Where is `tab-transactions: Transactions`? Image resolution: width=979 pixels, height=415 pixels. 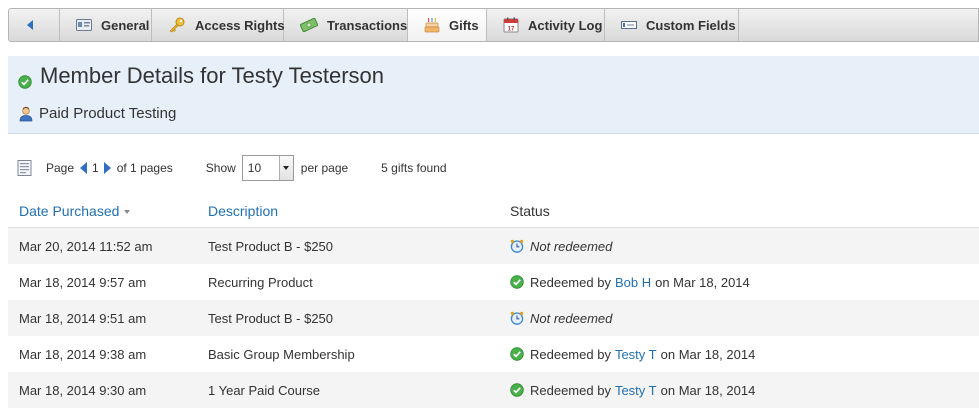 tab-transactions: Transactions is located at coordinates (346, 25).